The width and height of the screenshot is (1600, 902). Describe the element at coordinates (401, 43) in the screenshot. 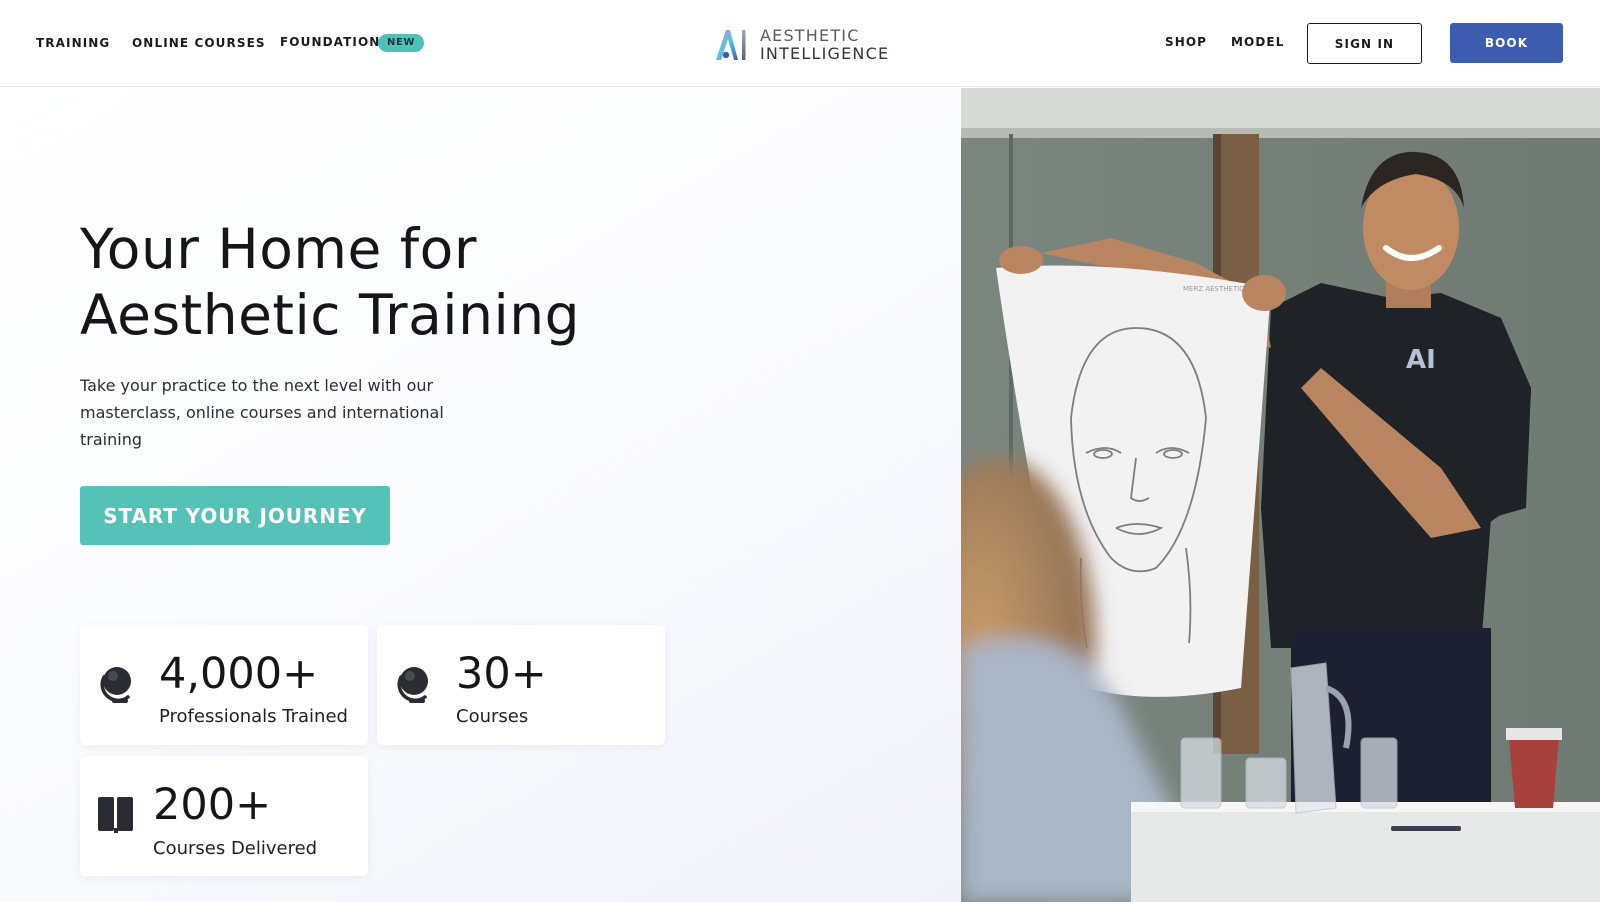

I see `new-badge: NEW` at that location.